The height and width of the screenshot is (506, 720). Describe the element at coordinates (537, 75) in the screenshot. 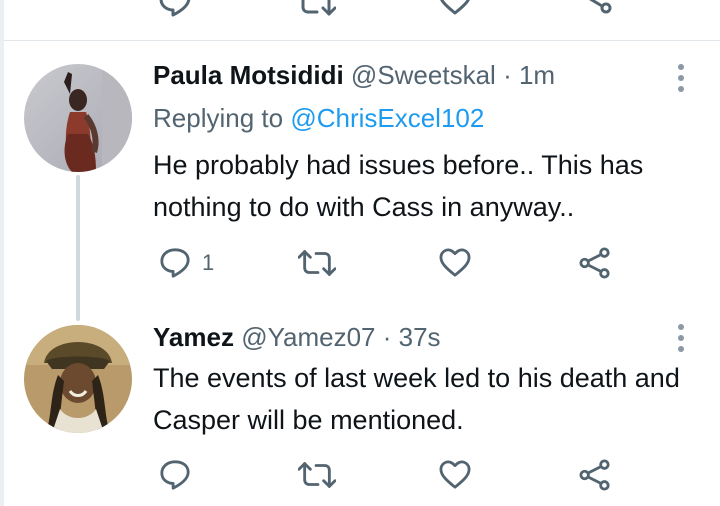

I see `timestamp: 1m` at that location.